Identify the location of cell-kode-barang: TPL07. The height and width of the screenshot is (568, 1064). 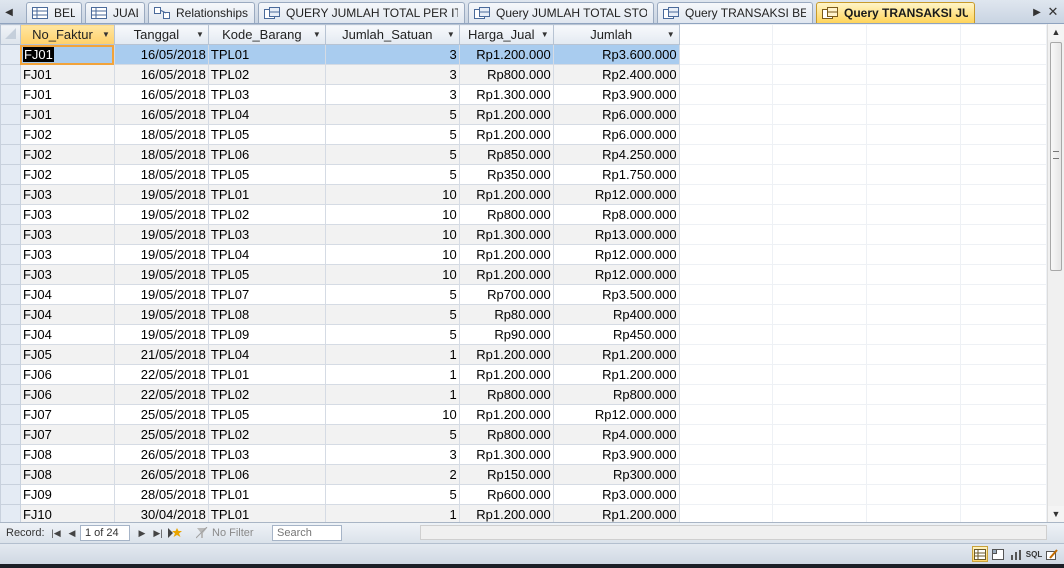
(266, 294).